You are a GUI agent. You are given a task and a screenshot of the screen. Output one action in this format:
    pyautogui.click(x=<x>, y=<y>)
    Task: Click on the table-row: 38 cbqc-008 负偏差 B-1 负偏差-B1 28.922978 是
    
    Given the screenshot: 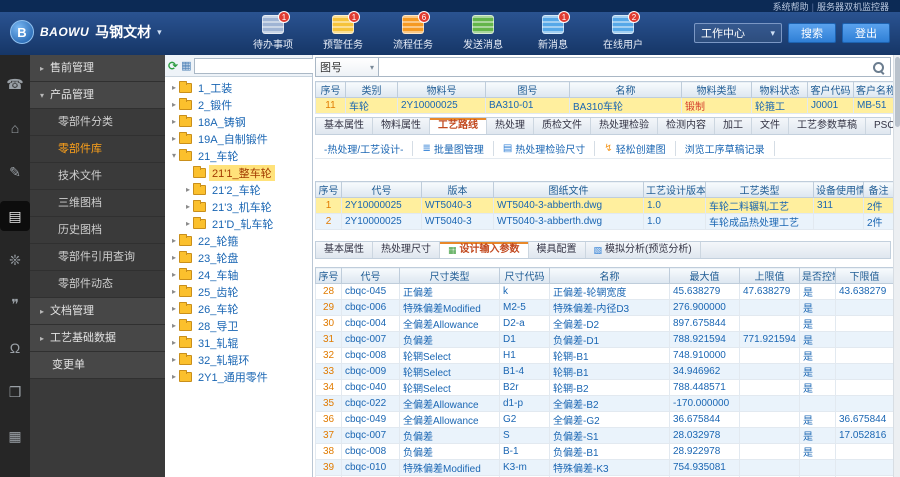 What is the action you would take?
    pyautogui.click(x=604, y=451)
    